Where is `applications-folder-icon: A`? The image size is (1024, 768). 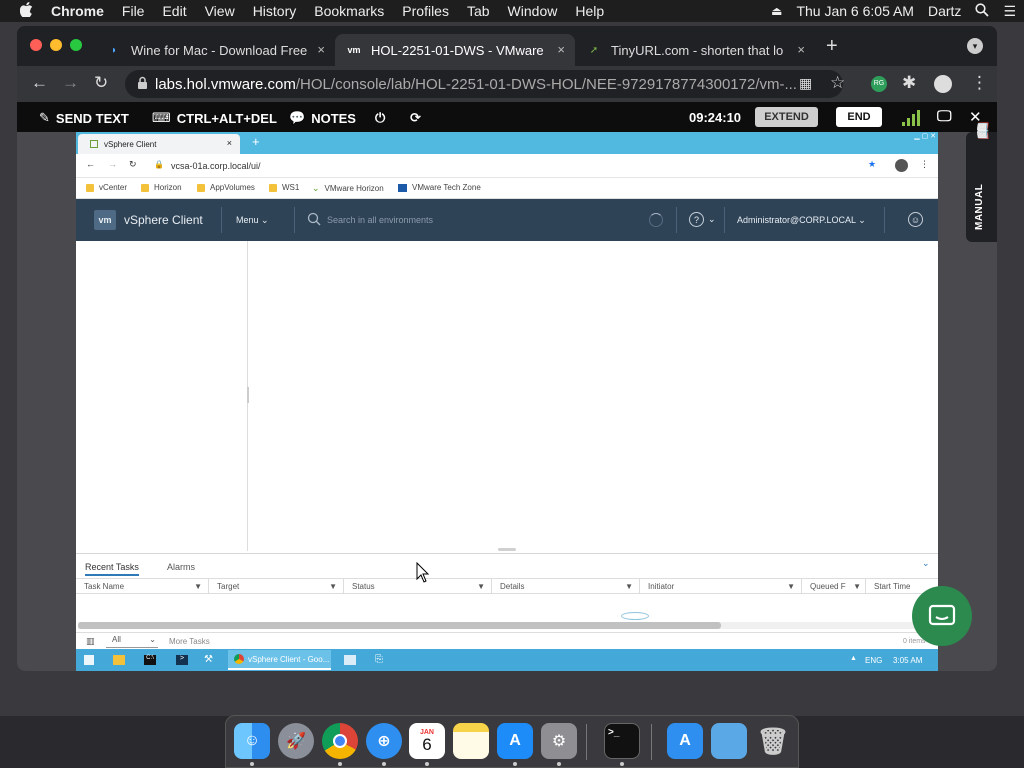
applications-folder-icon: A is located at coordinates (685, 741).